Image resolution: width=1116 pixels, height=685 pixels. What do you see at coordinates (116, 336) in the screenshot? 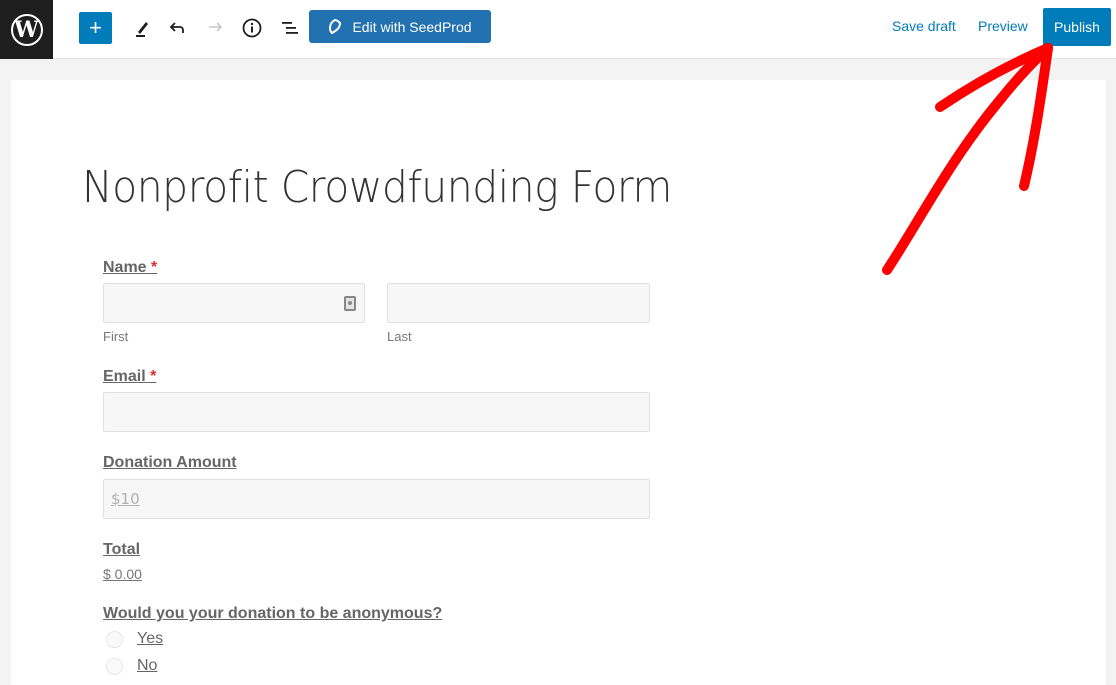
I see `first-name-sublabel: First` at bounding box center [116, 336].